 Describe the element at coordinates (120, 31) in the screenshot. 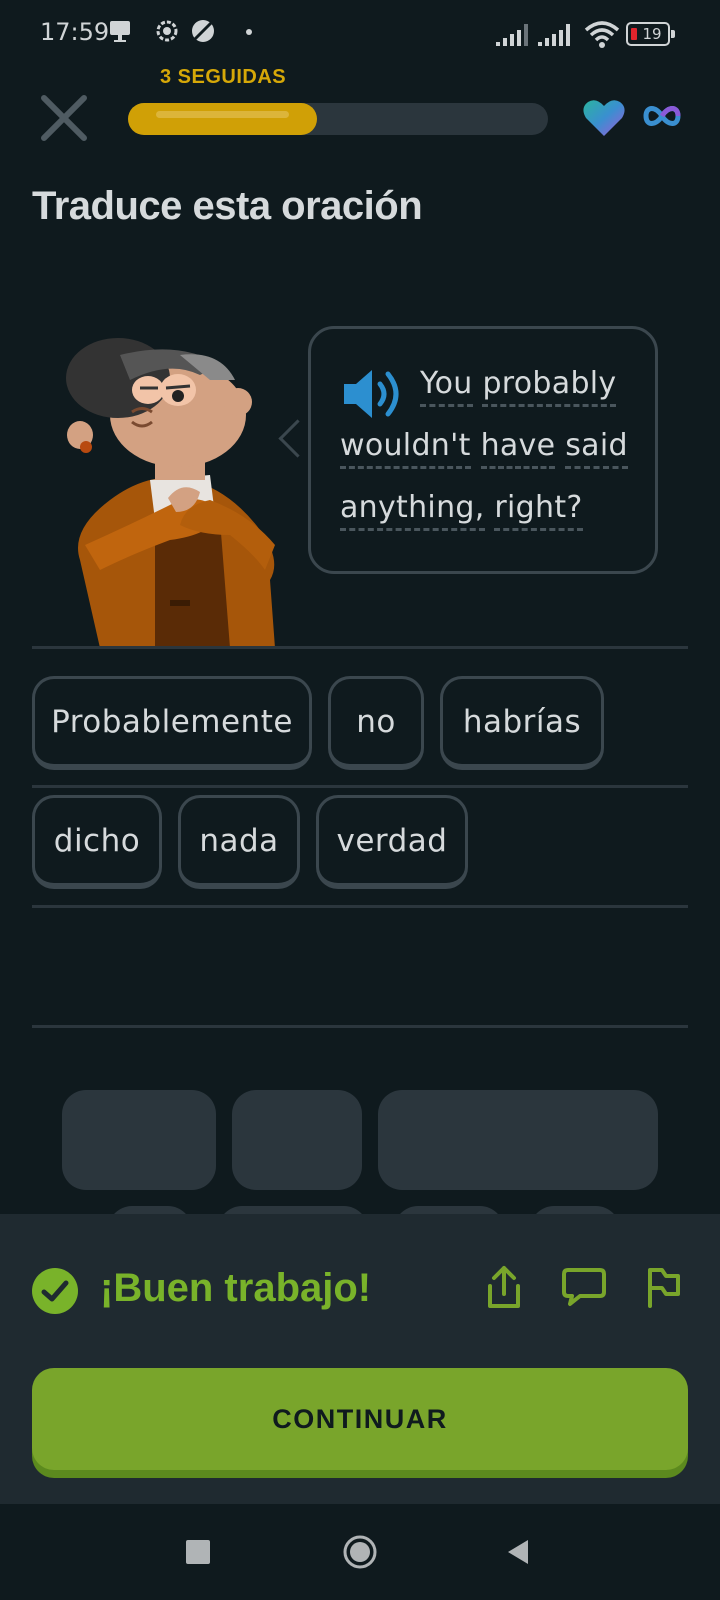

I see `notification-icon` at that location.